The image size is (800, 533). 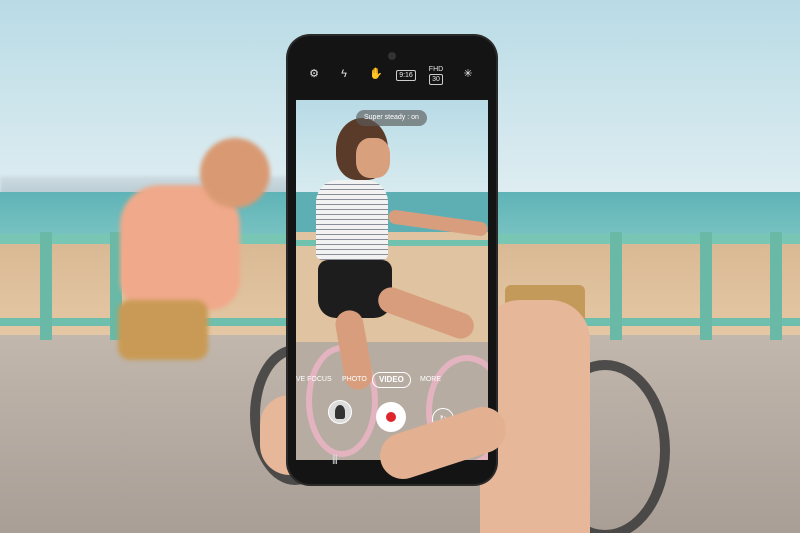 What do you see at coordinates (314, 380) in the screenshot?
I see `mode-live-focus: LIVE FOCUS` at bounding box center [314, 380].